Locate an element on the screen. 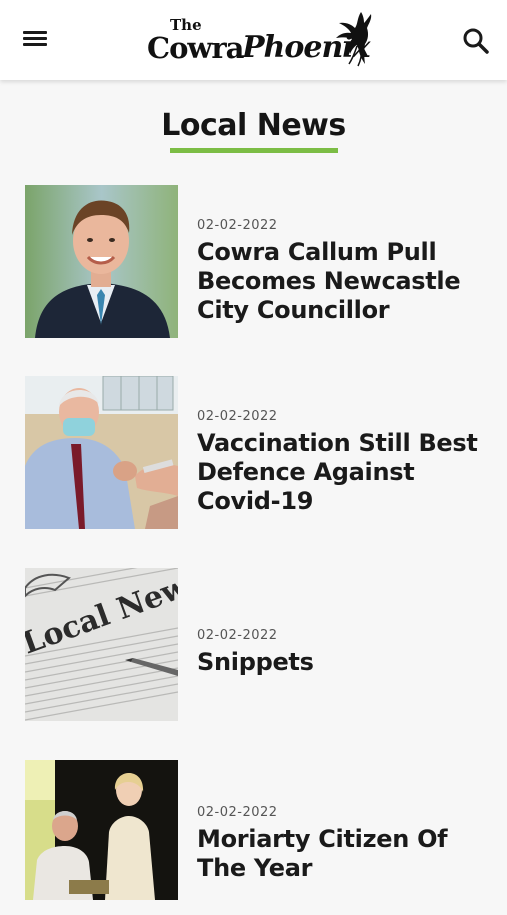 The width and height of the screenshot is (507, 915). article-meta: 02-02-2022 Moriarty Citizen Of The Year is located at coordinates (342, 844).